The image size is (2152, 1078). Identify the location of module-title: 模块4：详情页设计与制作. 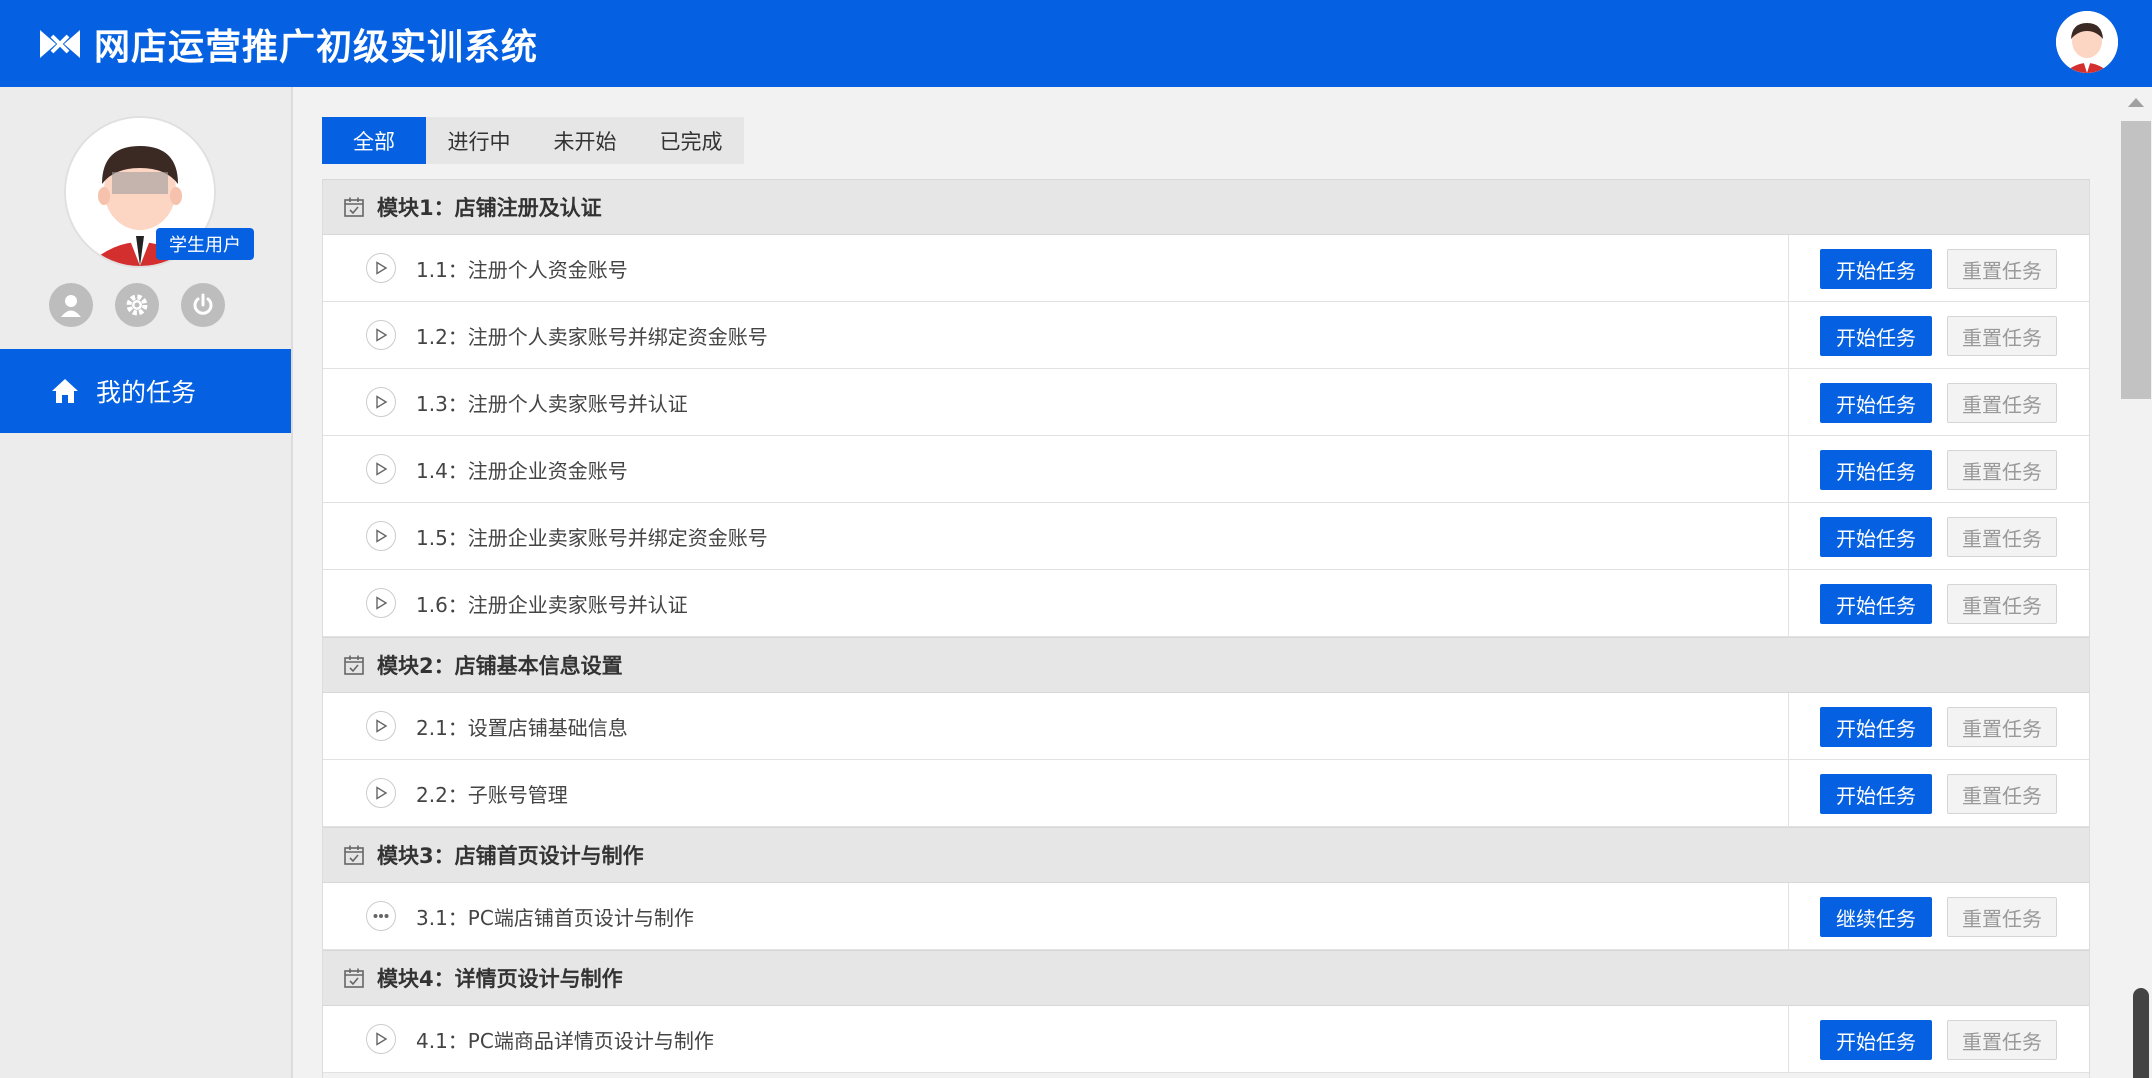
(500, 979).